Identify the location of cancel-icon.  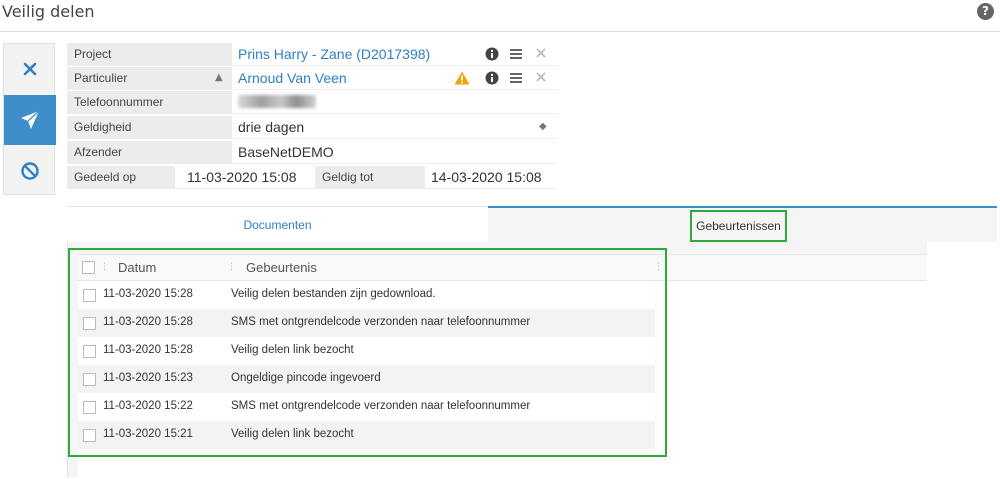
(30, 171).